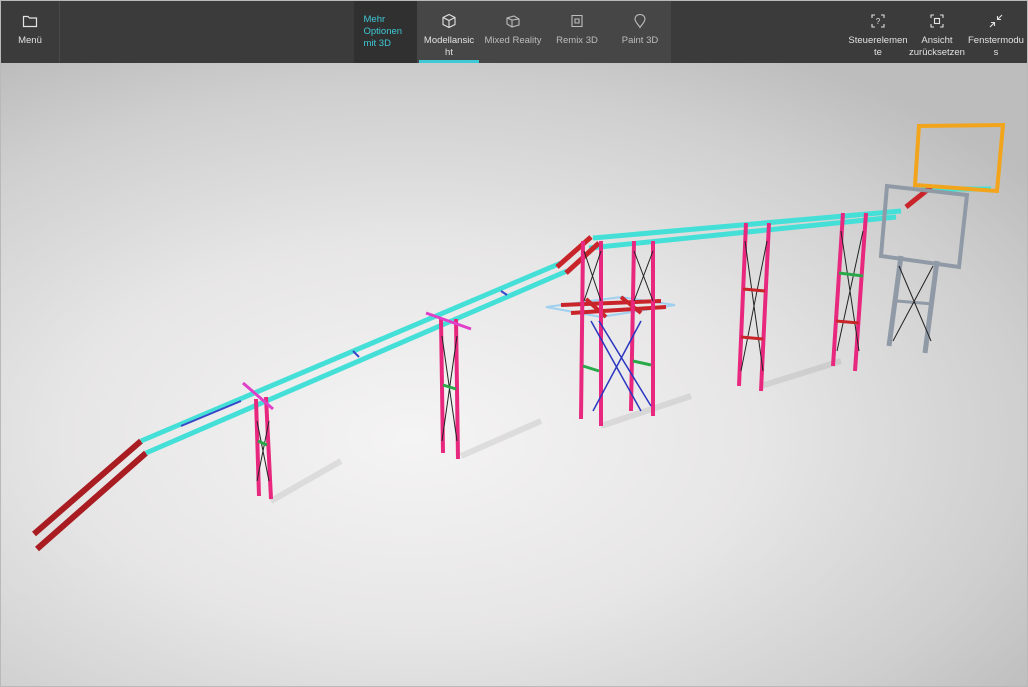 This screenshot has width=1028, height=687. Describe the element at coordinates (383, 31) in the screenshot. I see `more-options-label: Mehr Optionen mit 3D` at that location.